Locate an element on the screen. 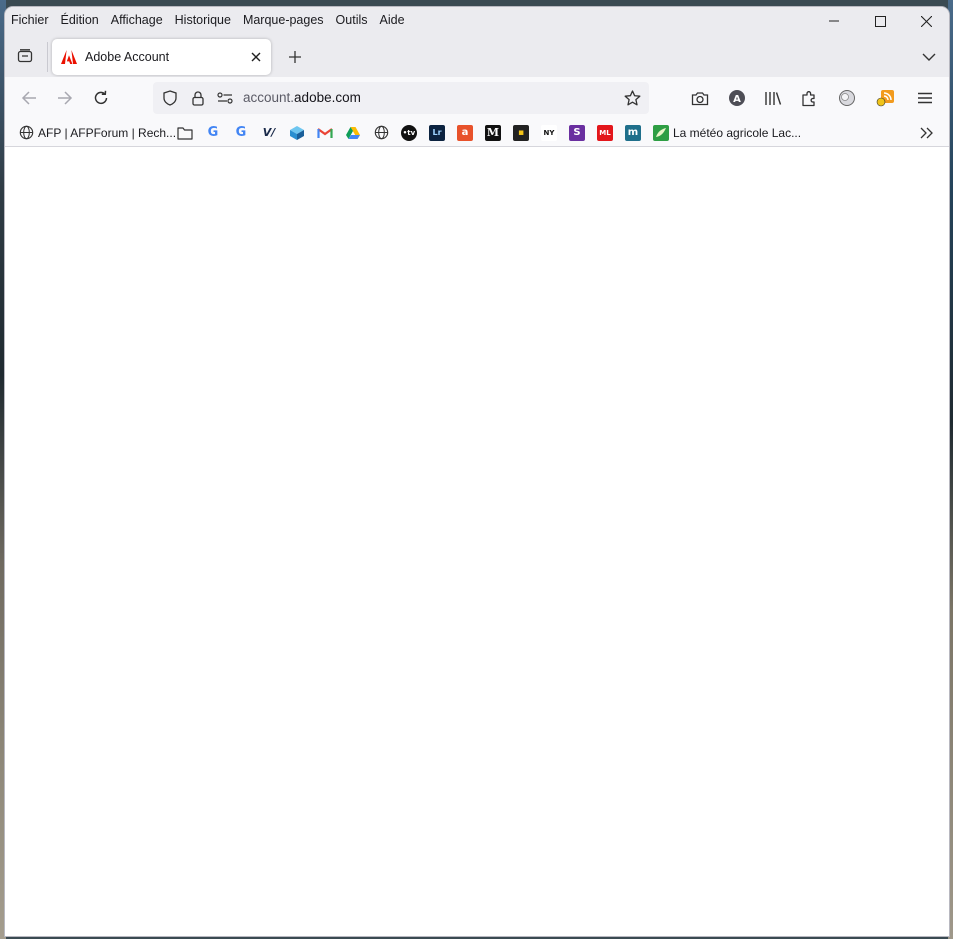 This screenshot has width=953, height=939. arrow-left-icon is located at coordinates (28, 98).